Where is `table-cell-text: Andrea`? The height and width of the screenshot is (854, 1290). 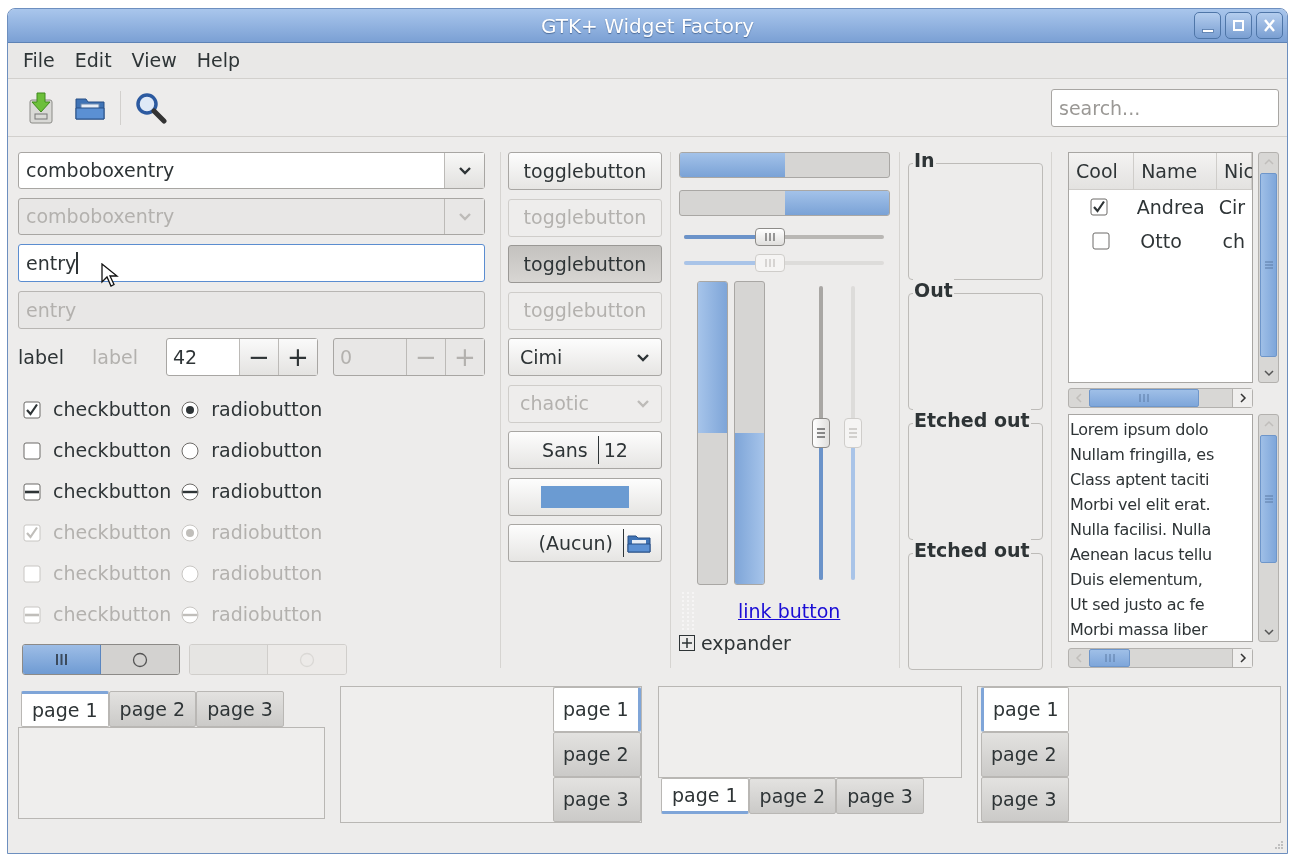
table-cell-text: Andrea is located at coordinates (1170, 207).